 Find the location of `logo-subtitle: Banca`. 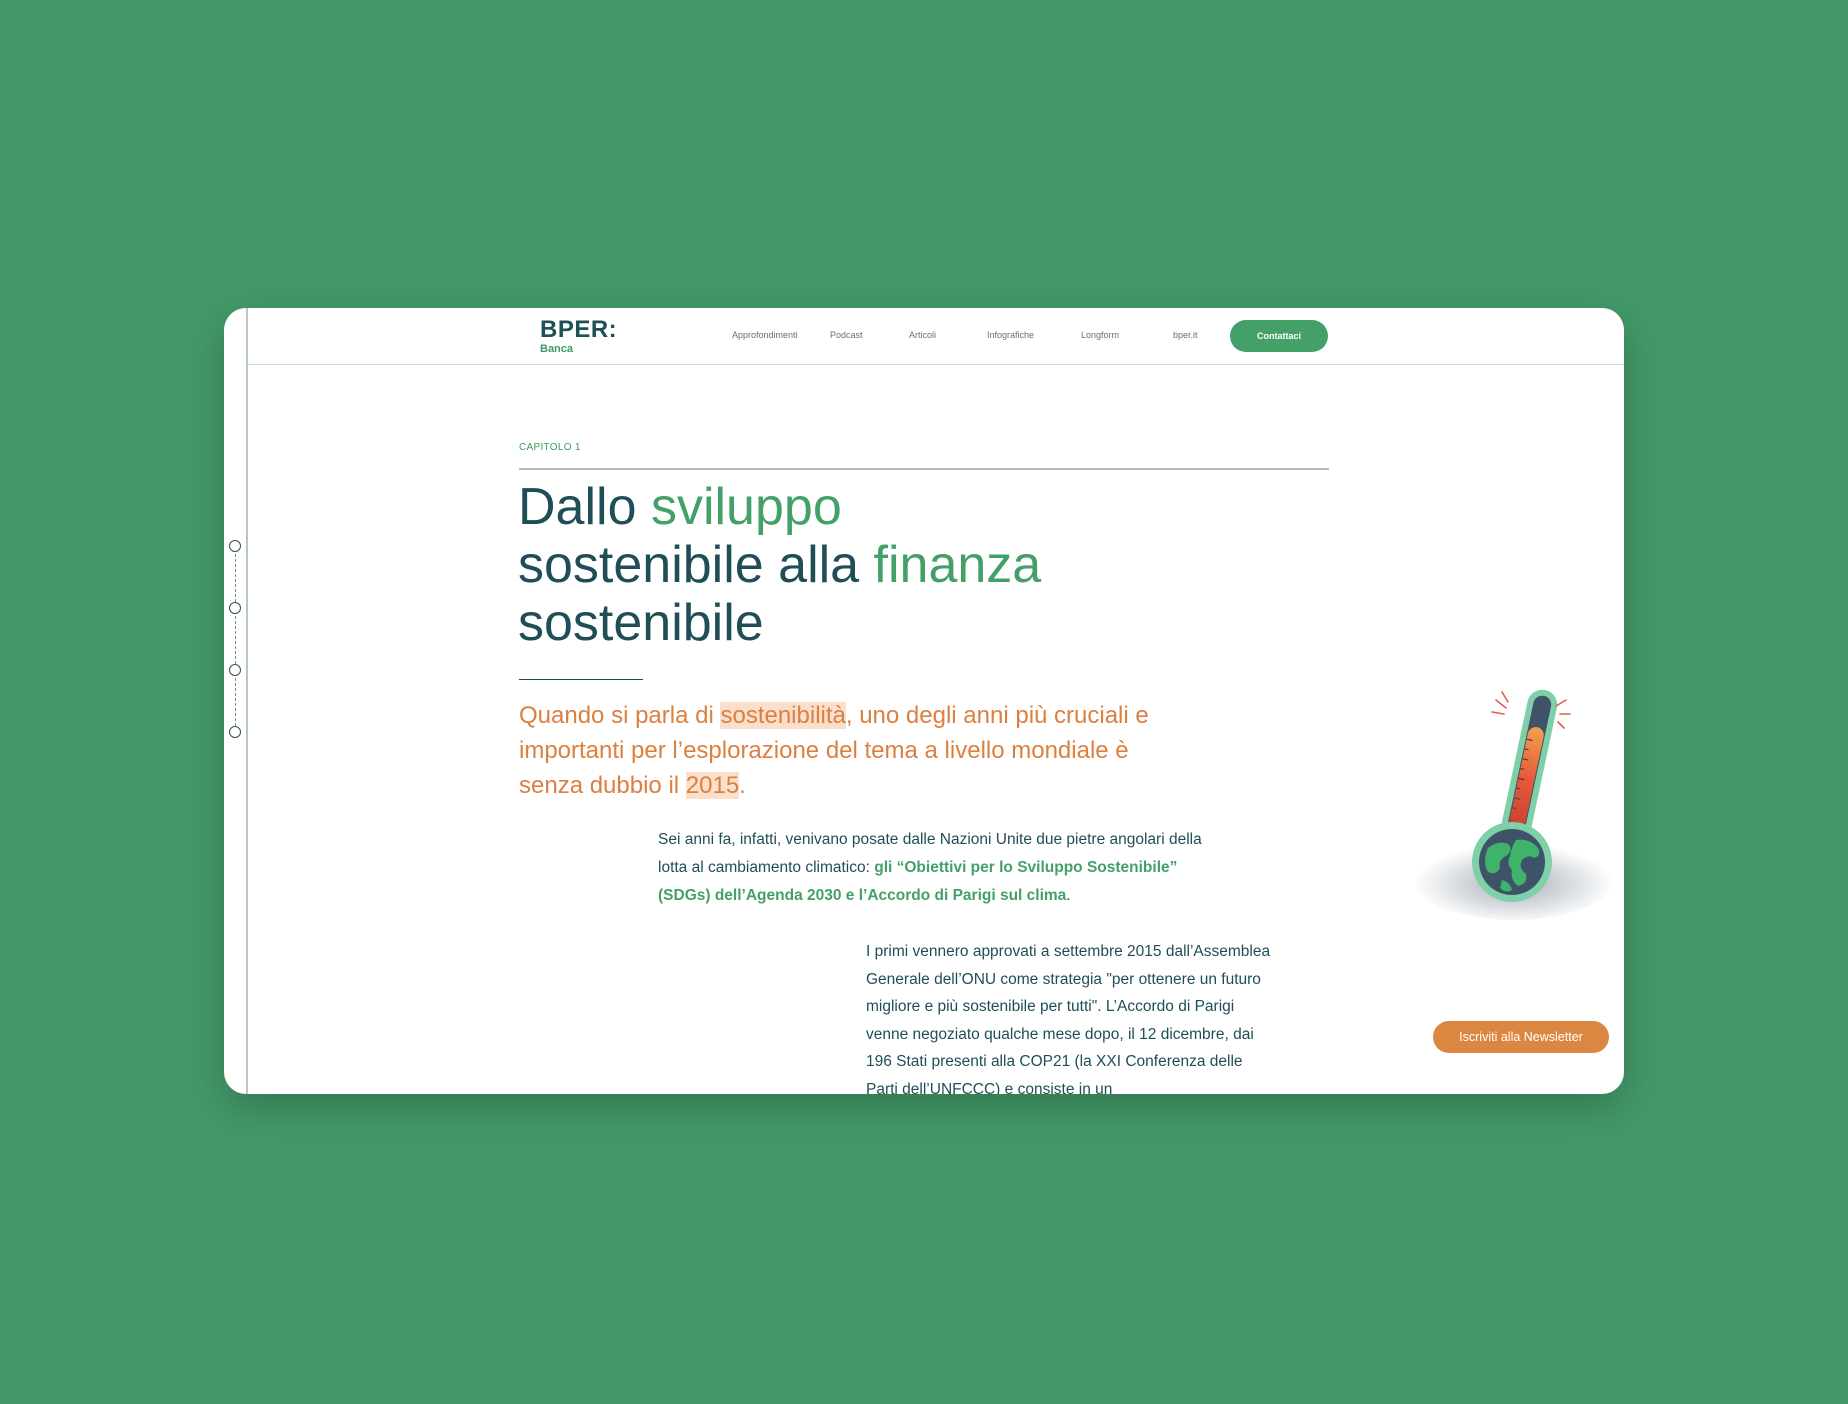

logo-subtitle: Banca is located at coordinates (557, 349).